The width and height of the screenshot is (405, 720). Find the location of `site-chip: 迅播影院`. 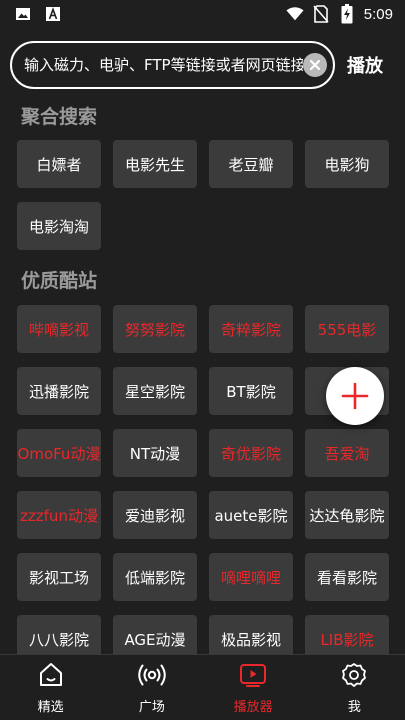

site-chip: 迅播影院 is located at coordinates (59, 391).